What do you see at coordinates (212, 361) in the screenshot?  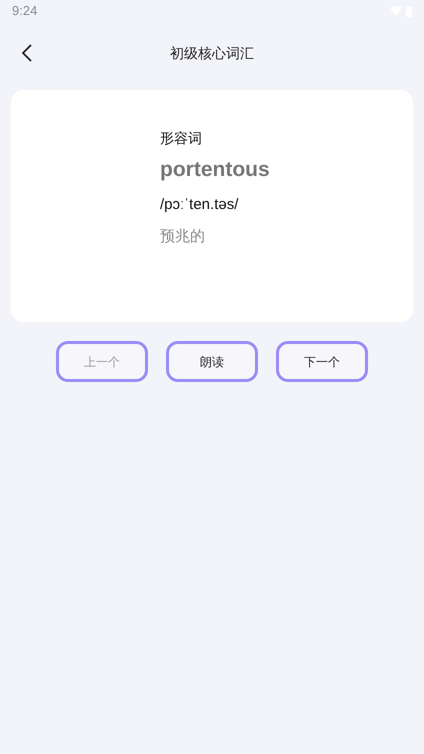 I see `nav-button: 朗读` at bounding box center [212, 361].